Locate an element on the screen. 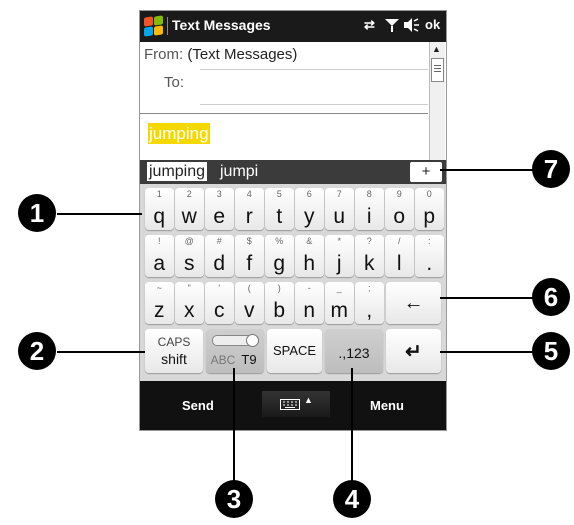 The height and width of the screenshot is (525, 574). key-primary-label: f is located at coordinates (249, 263).